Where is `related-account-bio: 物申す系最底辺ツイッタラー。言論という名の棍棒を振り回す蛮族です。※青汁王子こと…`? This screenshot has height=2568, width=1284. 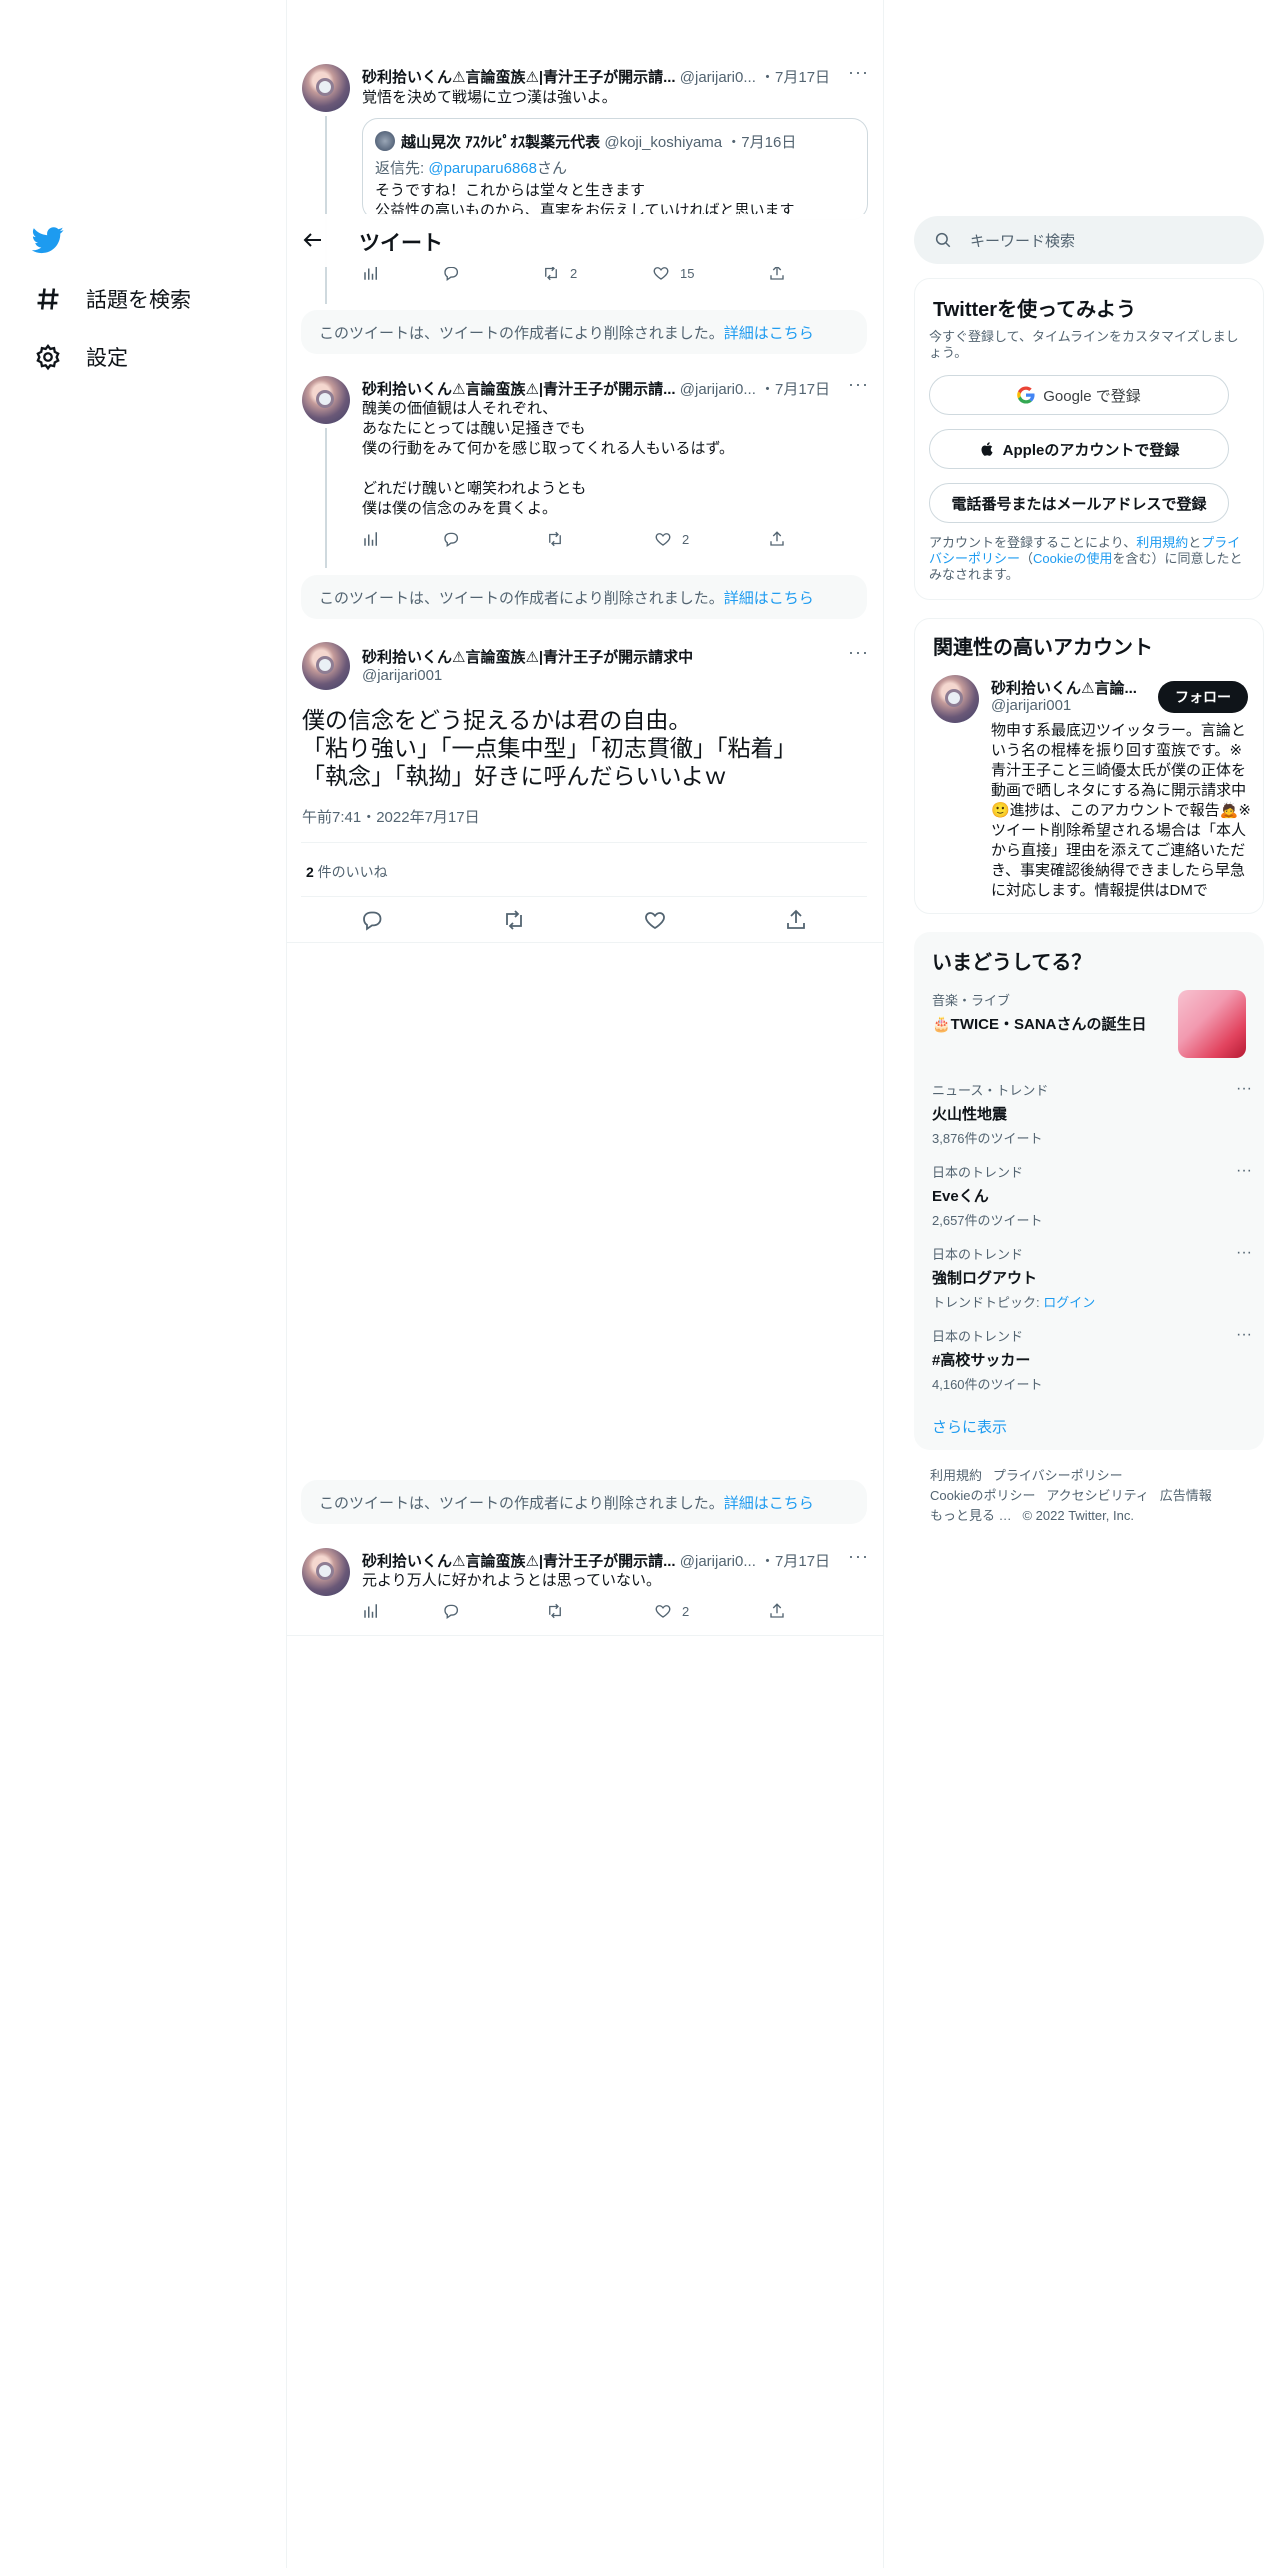 related-account-bio: 物申す系最底辺ツイッタラー。言論という名の棍棒を振り回す蛮族です。※青汁王子こと… is located at coordinates (1121, 810).